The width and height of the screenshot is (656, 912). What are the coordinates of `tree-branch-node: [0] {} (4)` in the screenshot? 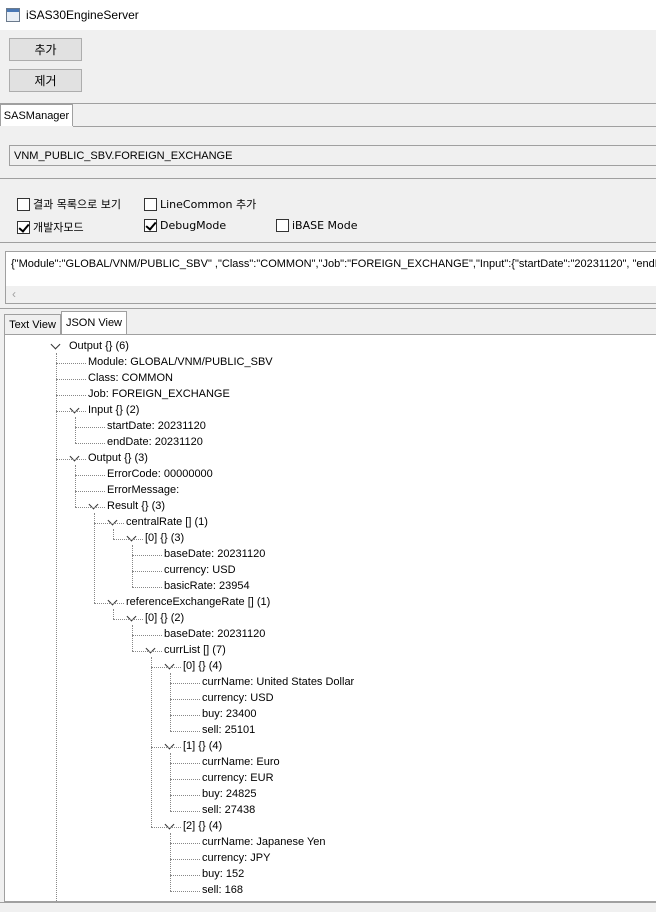 It's located at (202, 666).